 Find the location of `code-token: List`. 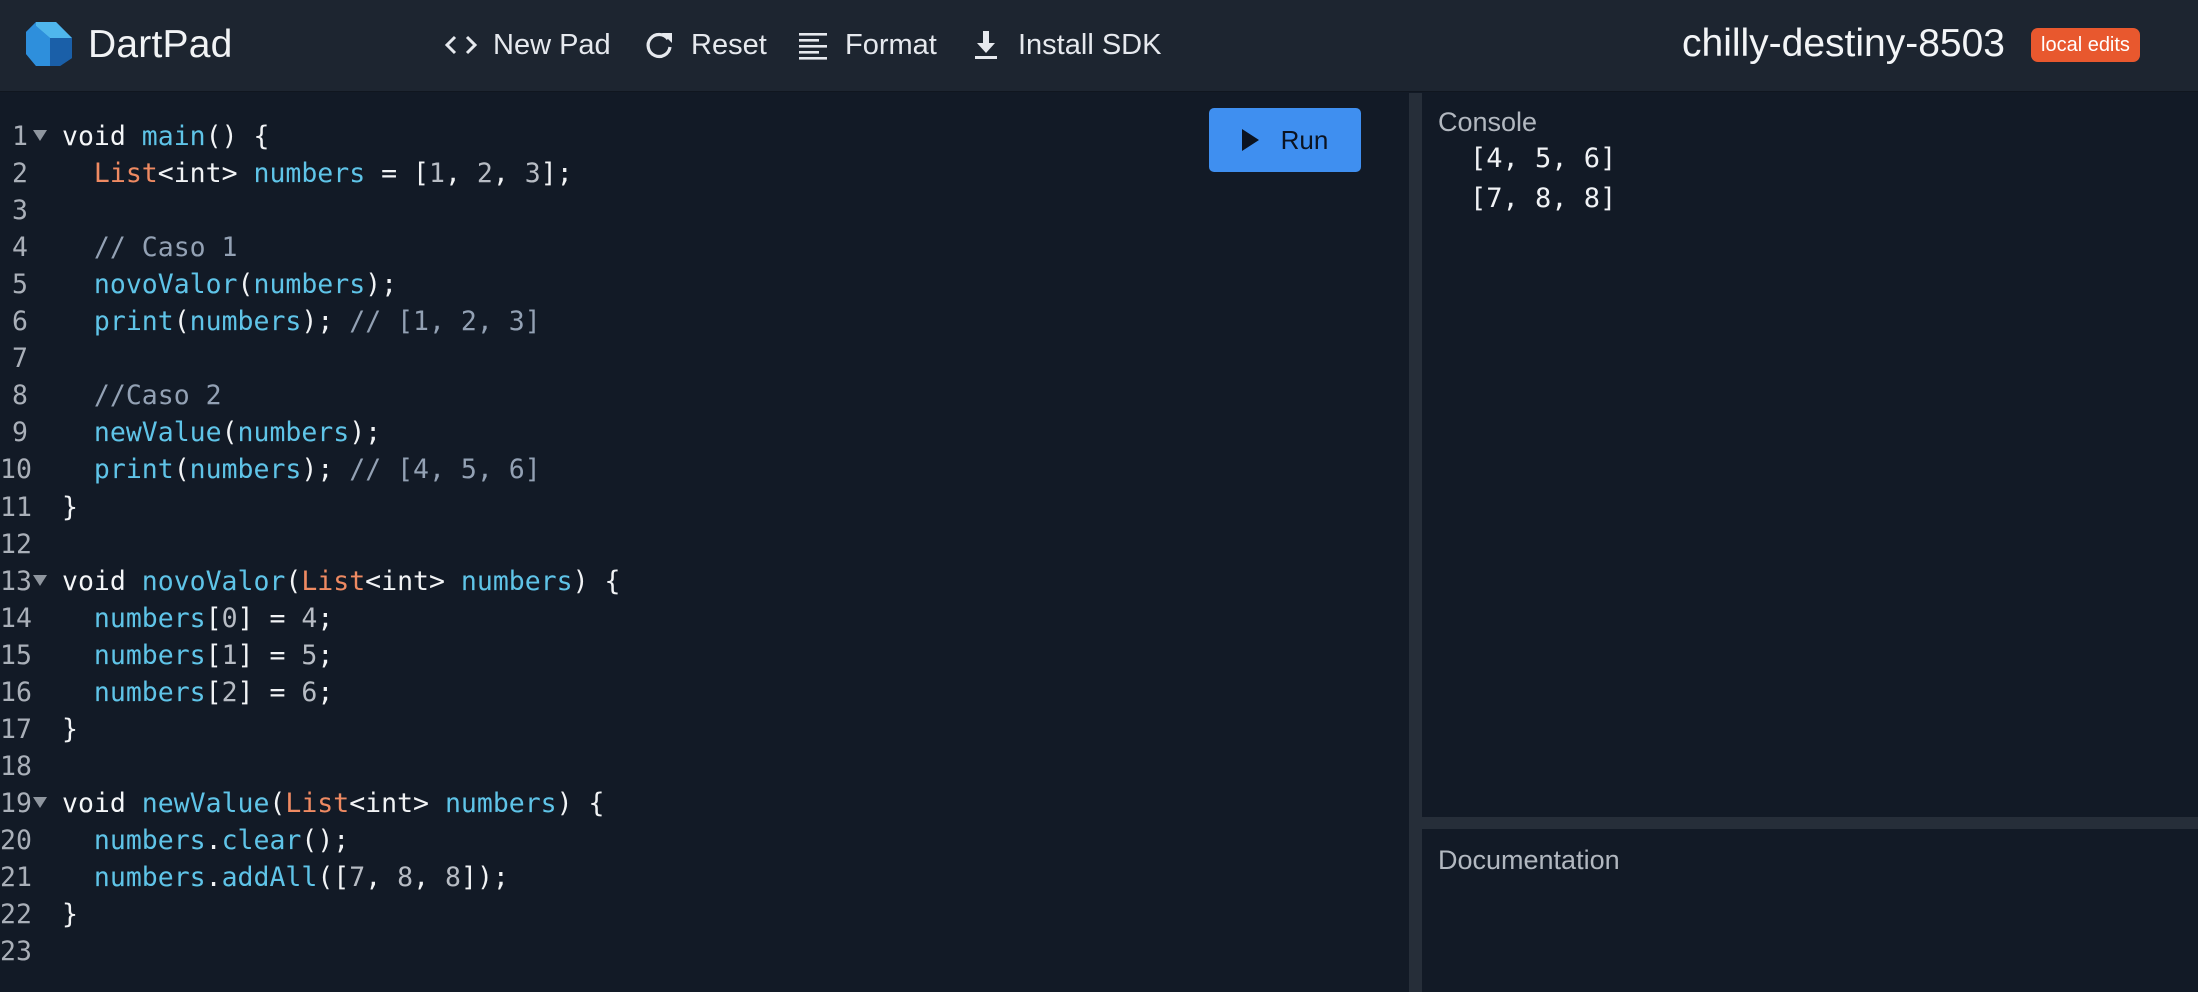

code-token: List is located at coordinates (125, 174).